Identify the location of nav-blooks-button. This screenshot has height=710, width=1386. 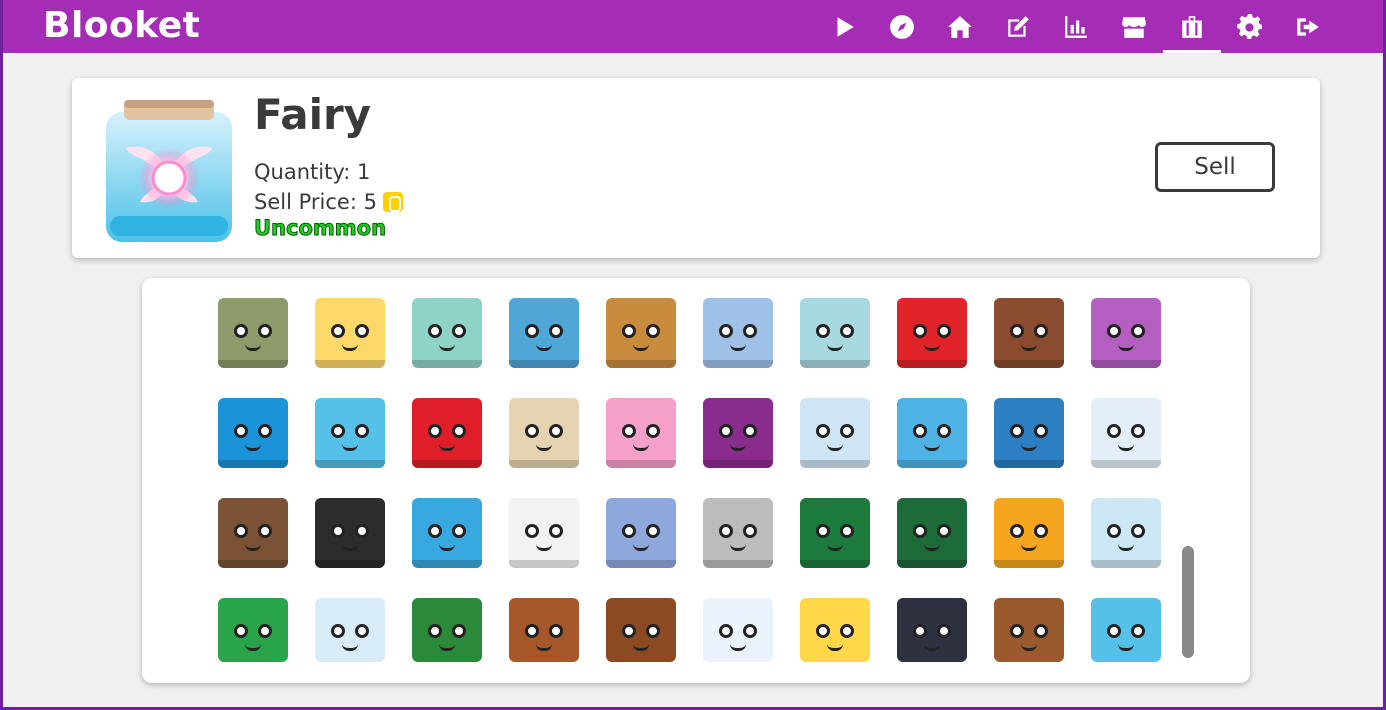
(1192, 26).